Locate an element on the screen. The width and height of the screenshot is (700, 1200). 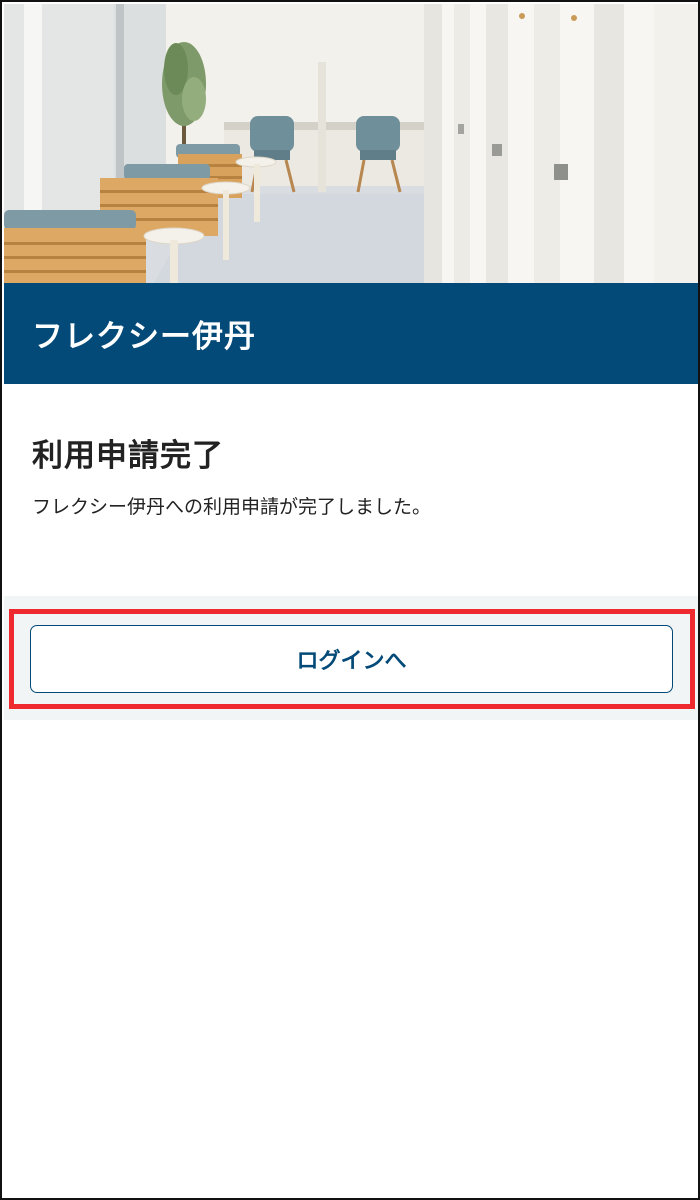
completion-heading: 利用申請完了 is located at coordinates (128, 456).